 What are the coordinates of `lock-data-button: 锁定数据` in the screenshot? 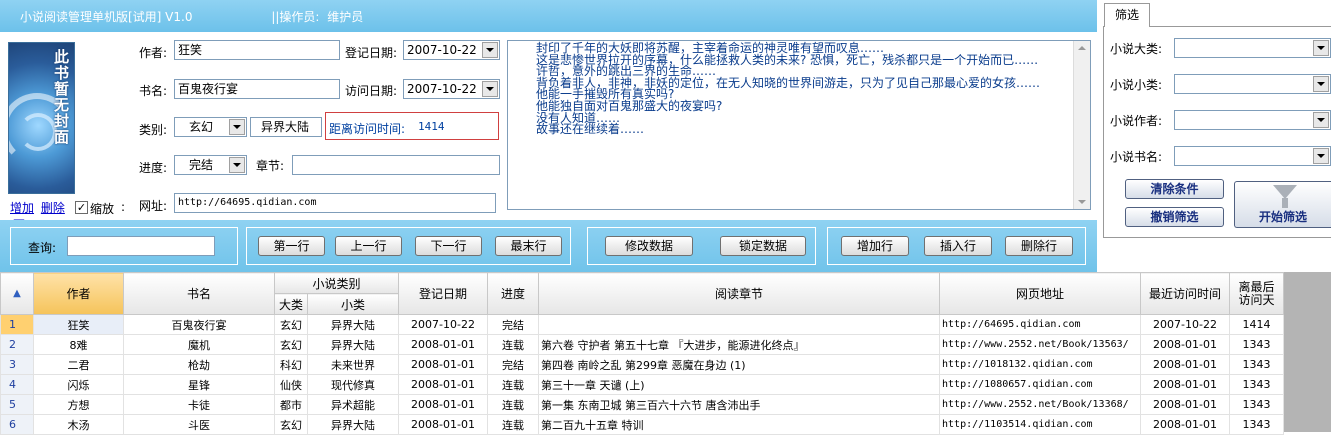 It's located at (763, 246).